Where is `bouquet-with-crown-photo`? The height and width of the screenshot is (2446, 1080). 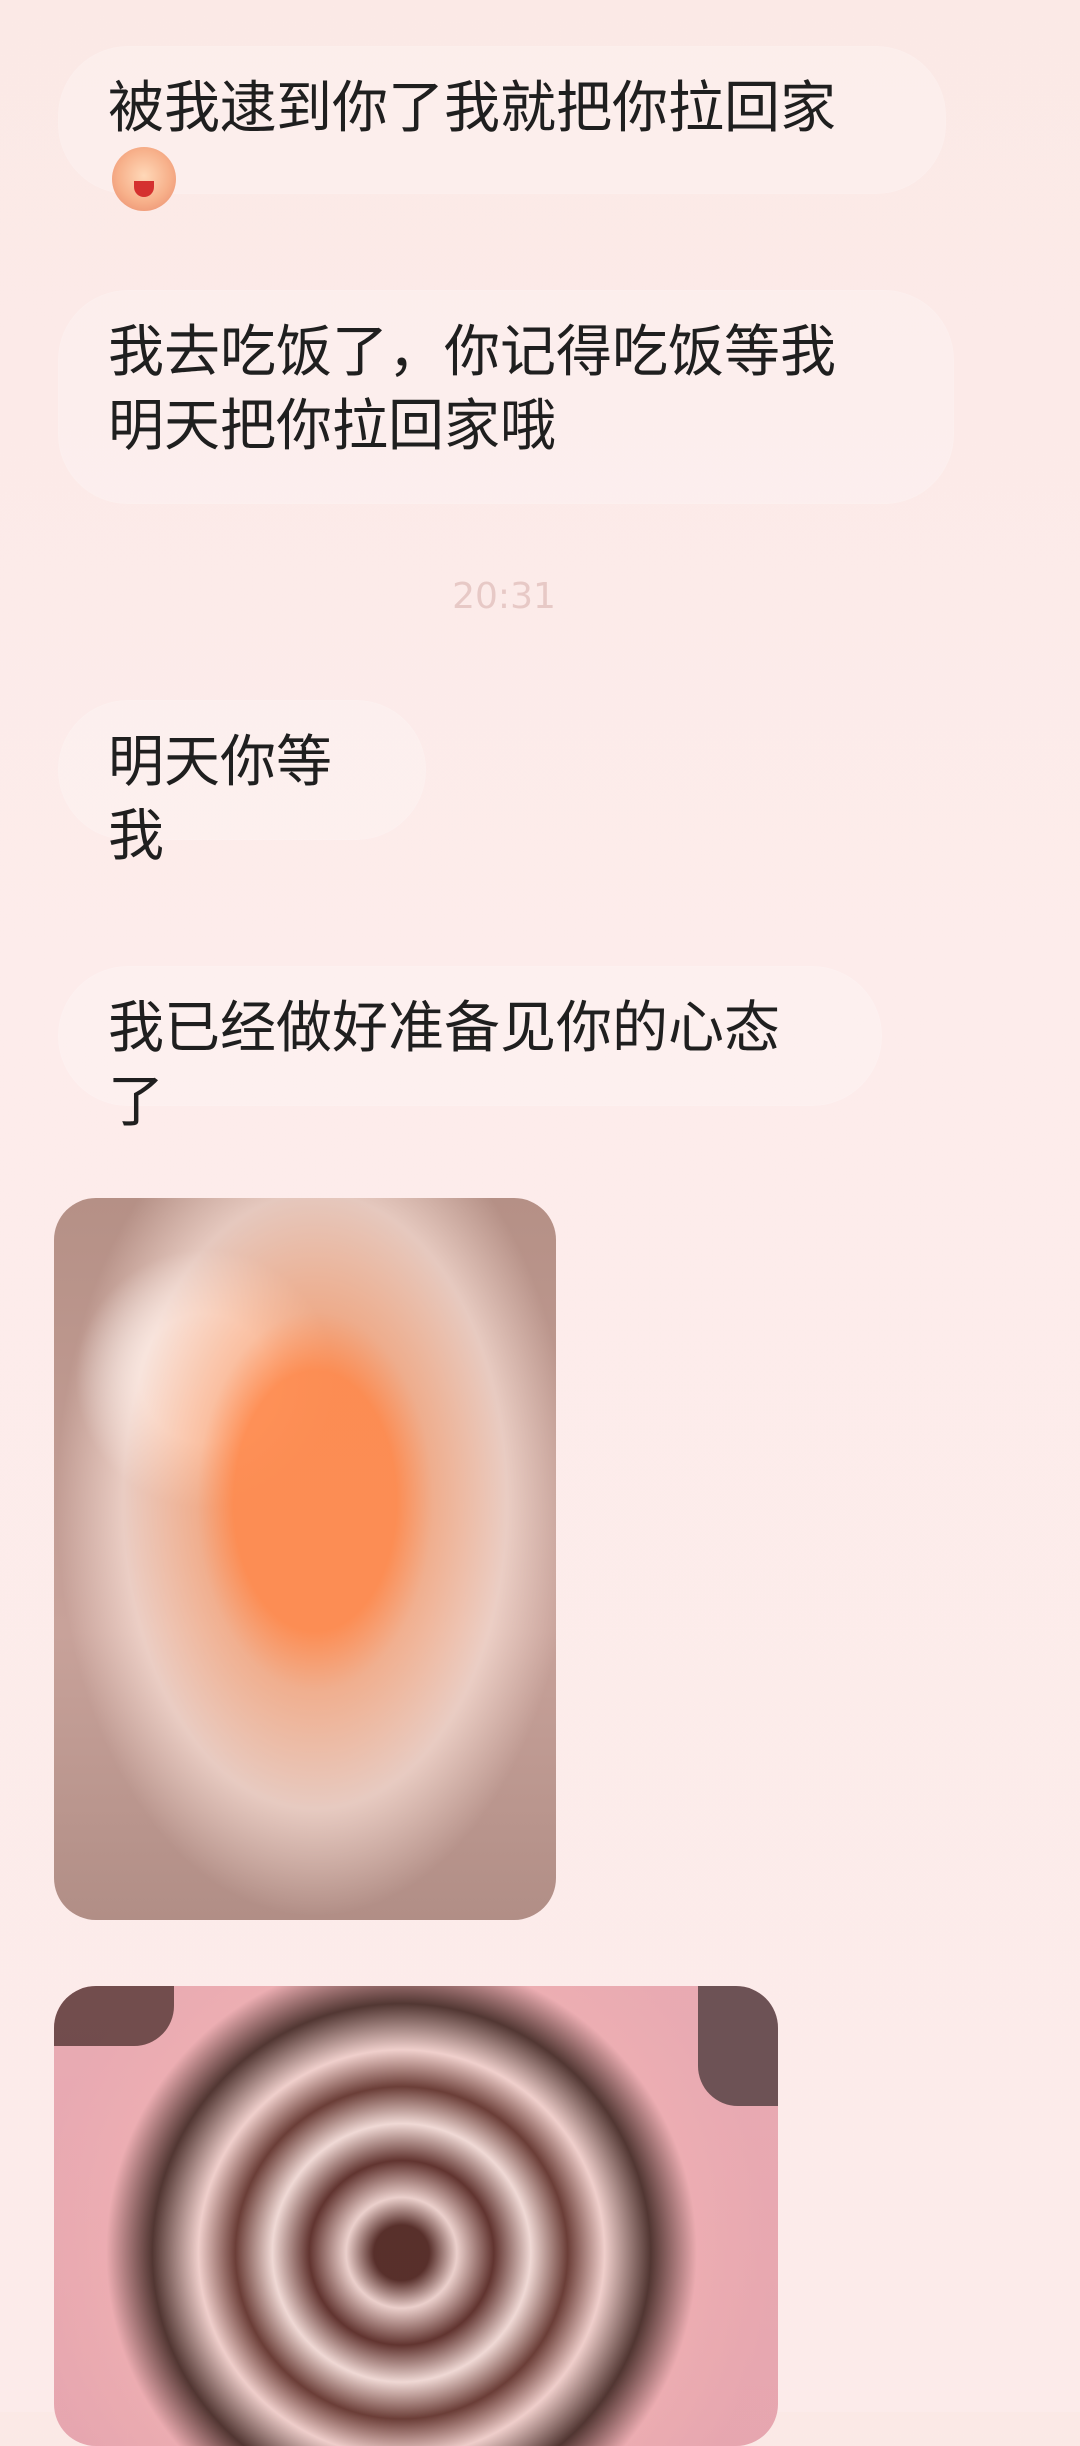 bouquet-with-crown-photo is located at coordinates (305, 1559).